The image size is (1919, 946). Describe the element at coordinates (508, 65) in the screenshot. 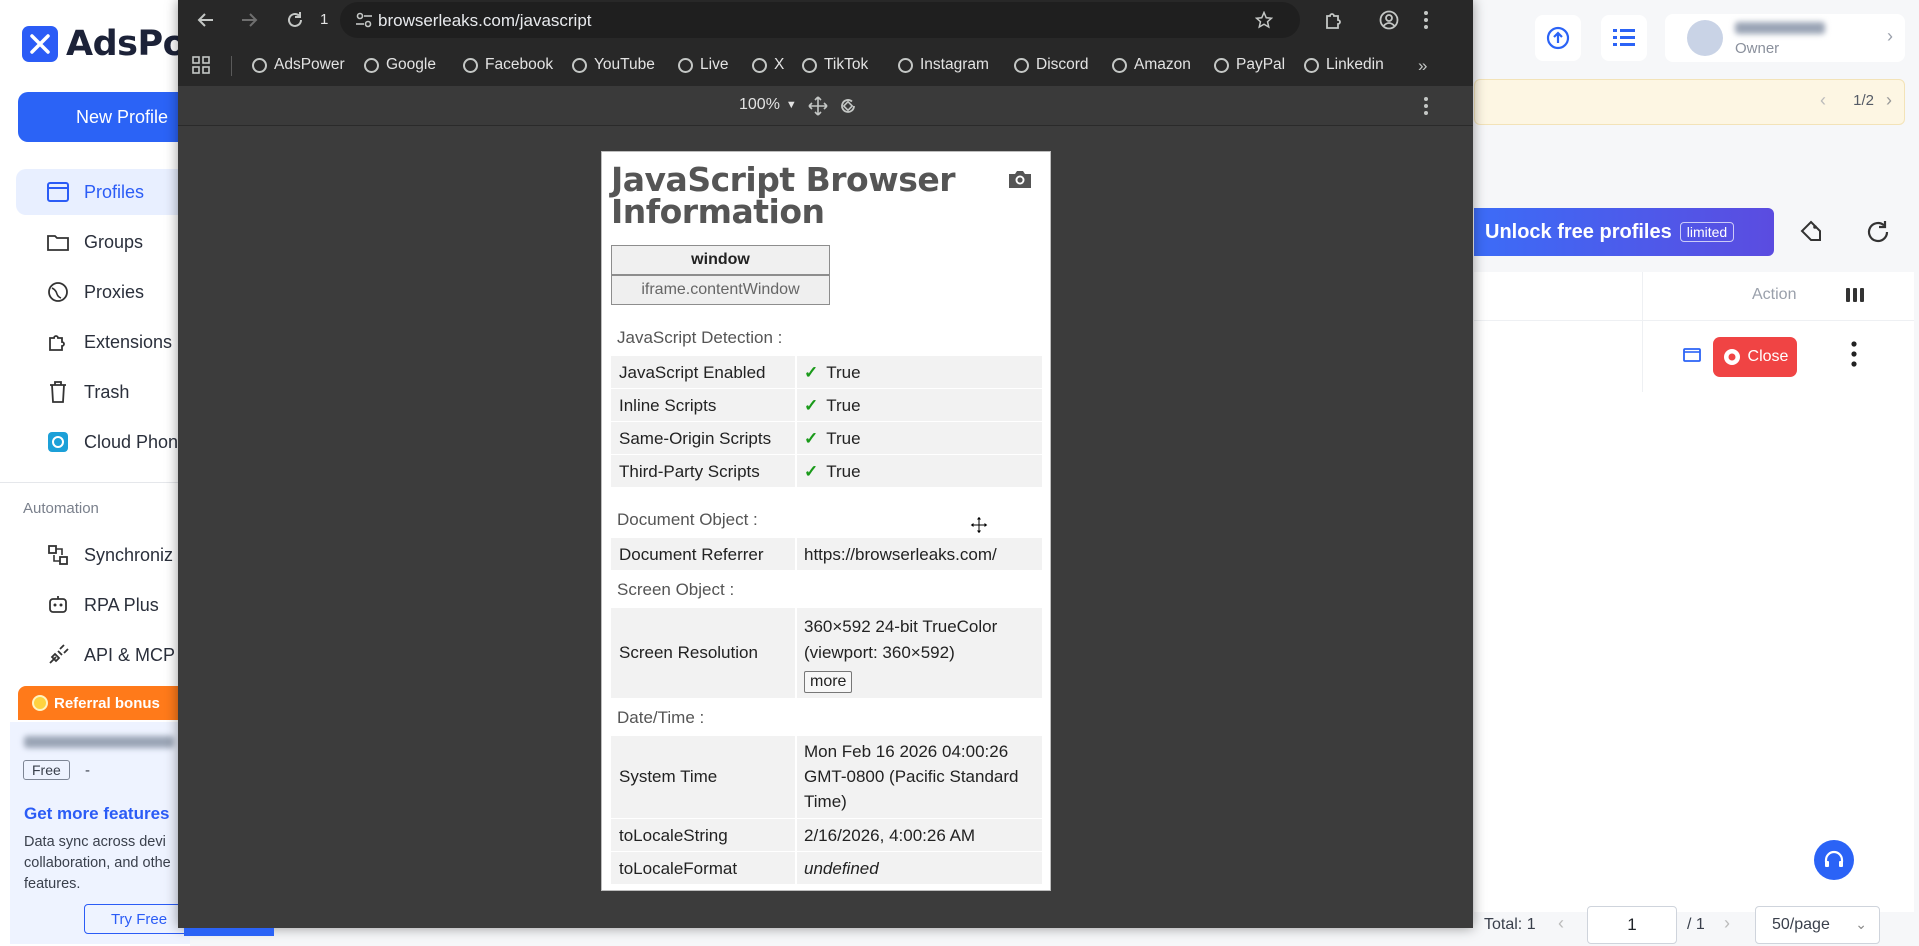

I see `bookmark-facebook: Facebook` at that location.